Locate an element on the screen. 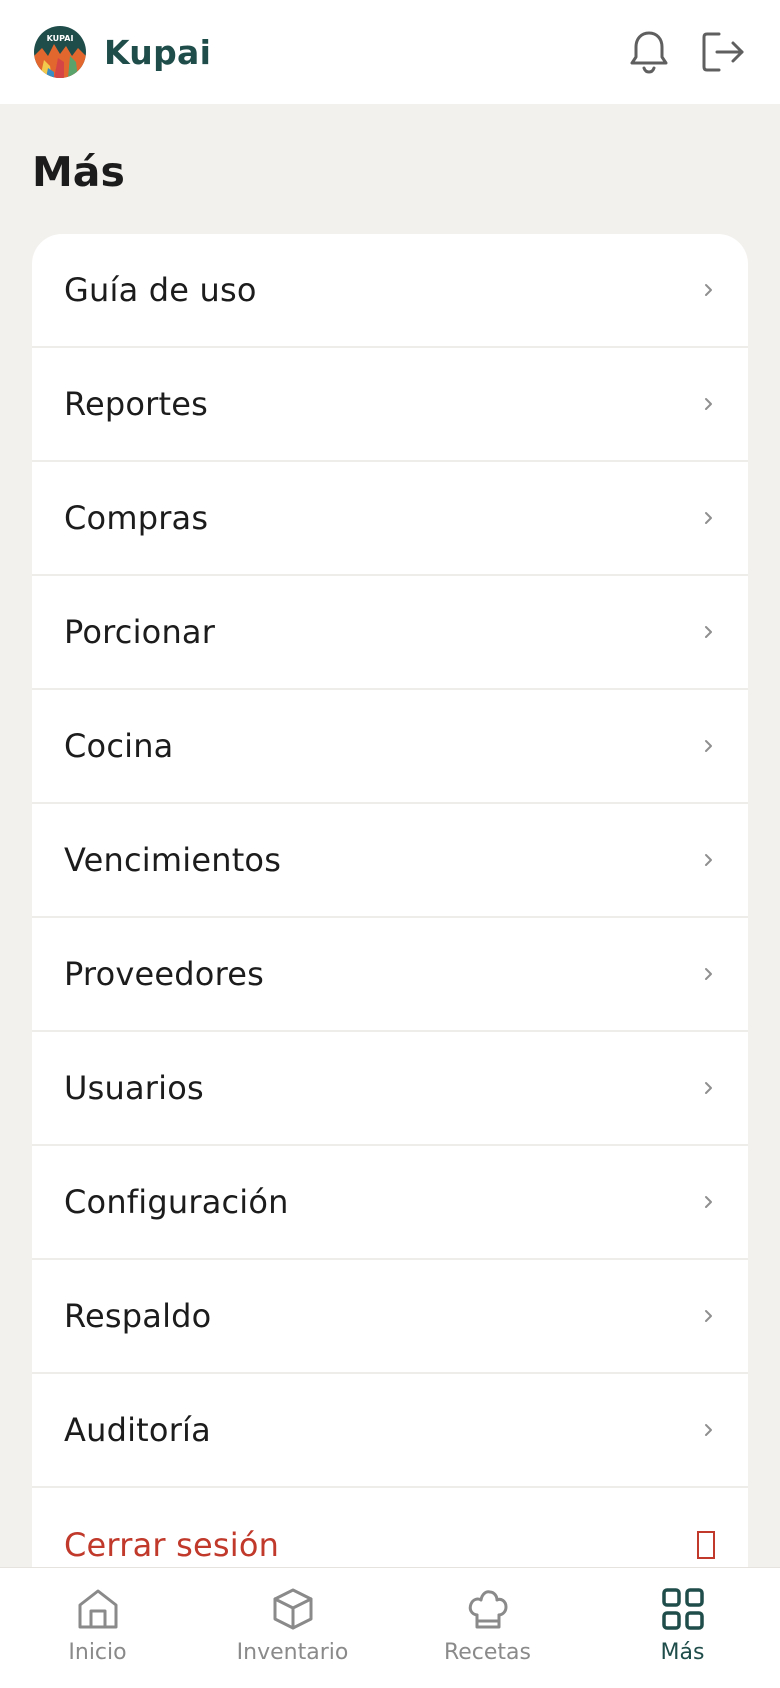  menu-item-label: Respaldo is located at coordinates (138, 1316).